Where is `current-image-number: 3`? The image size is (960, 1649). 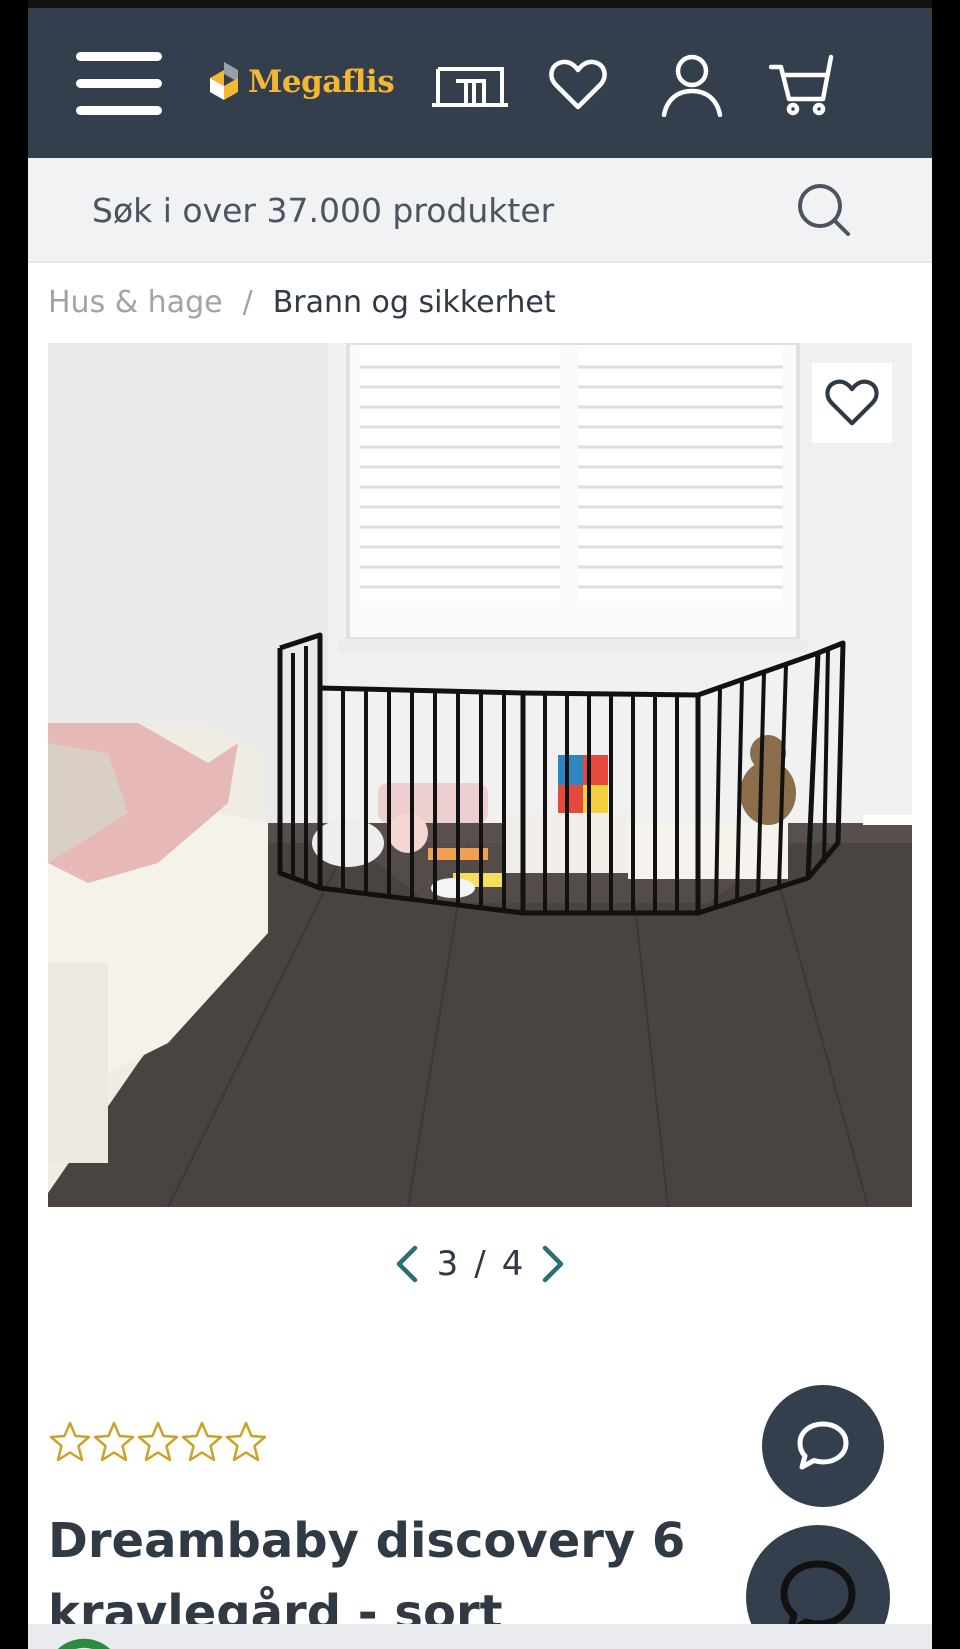
current-image-number: 3 is located at coordinates (447, 1264).